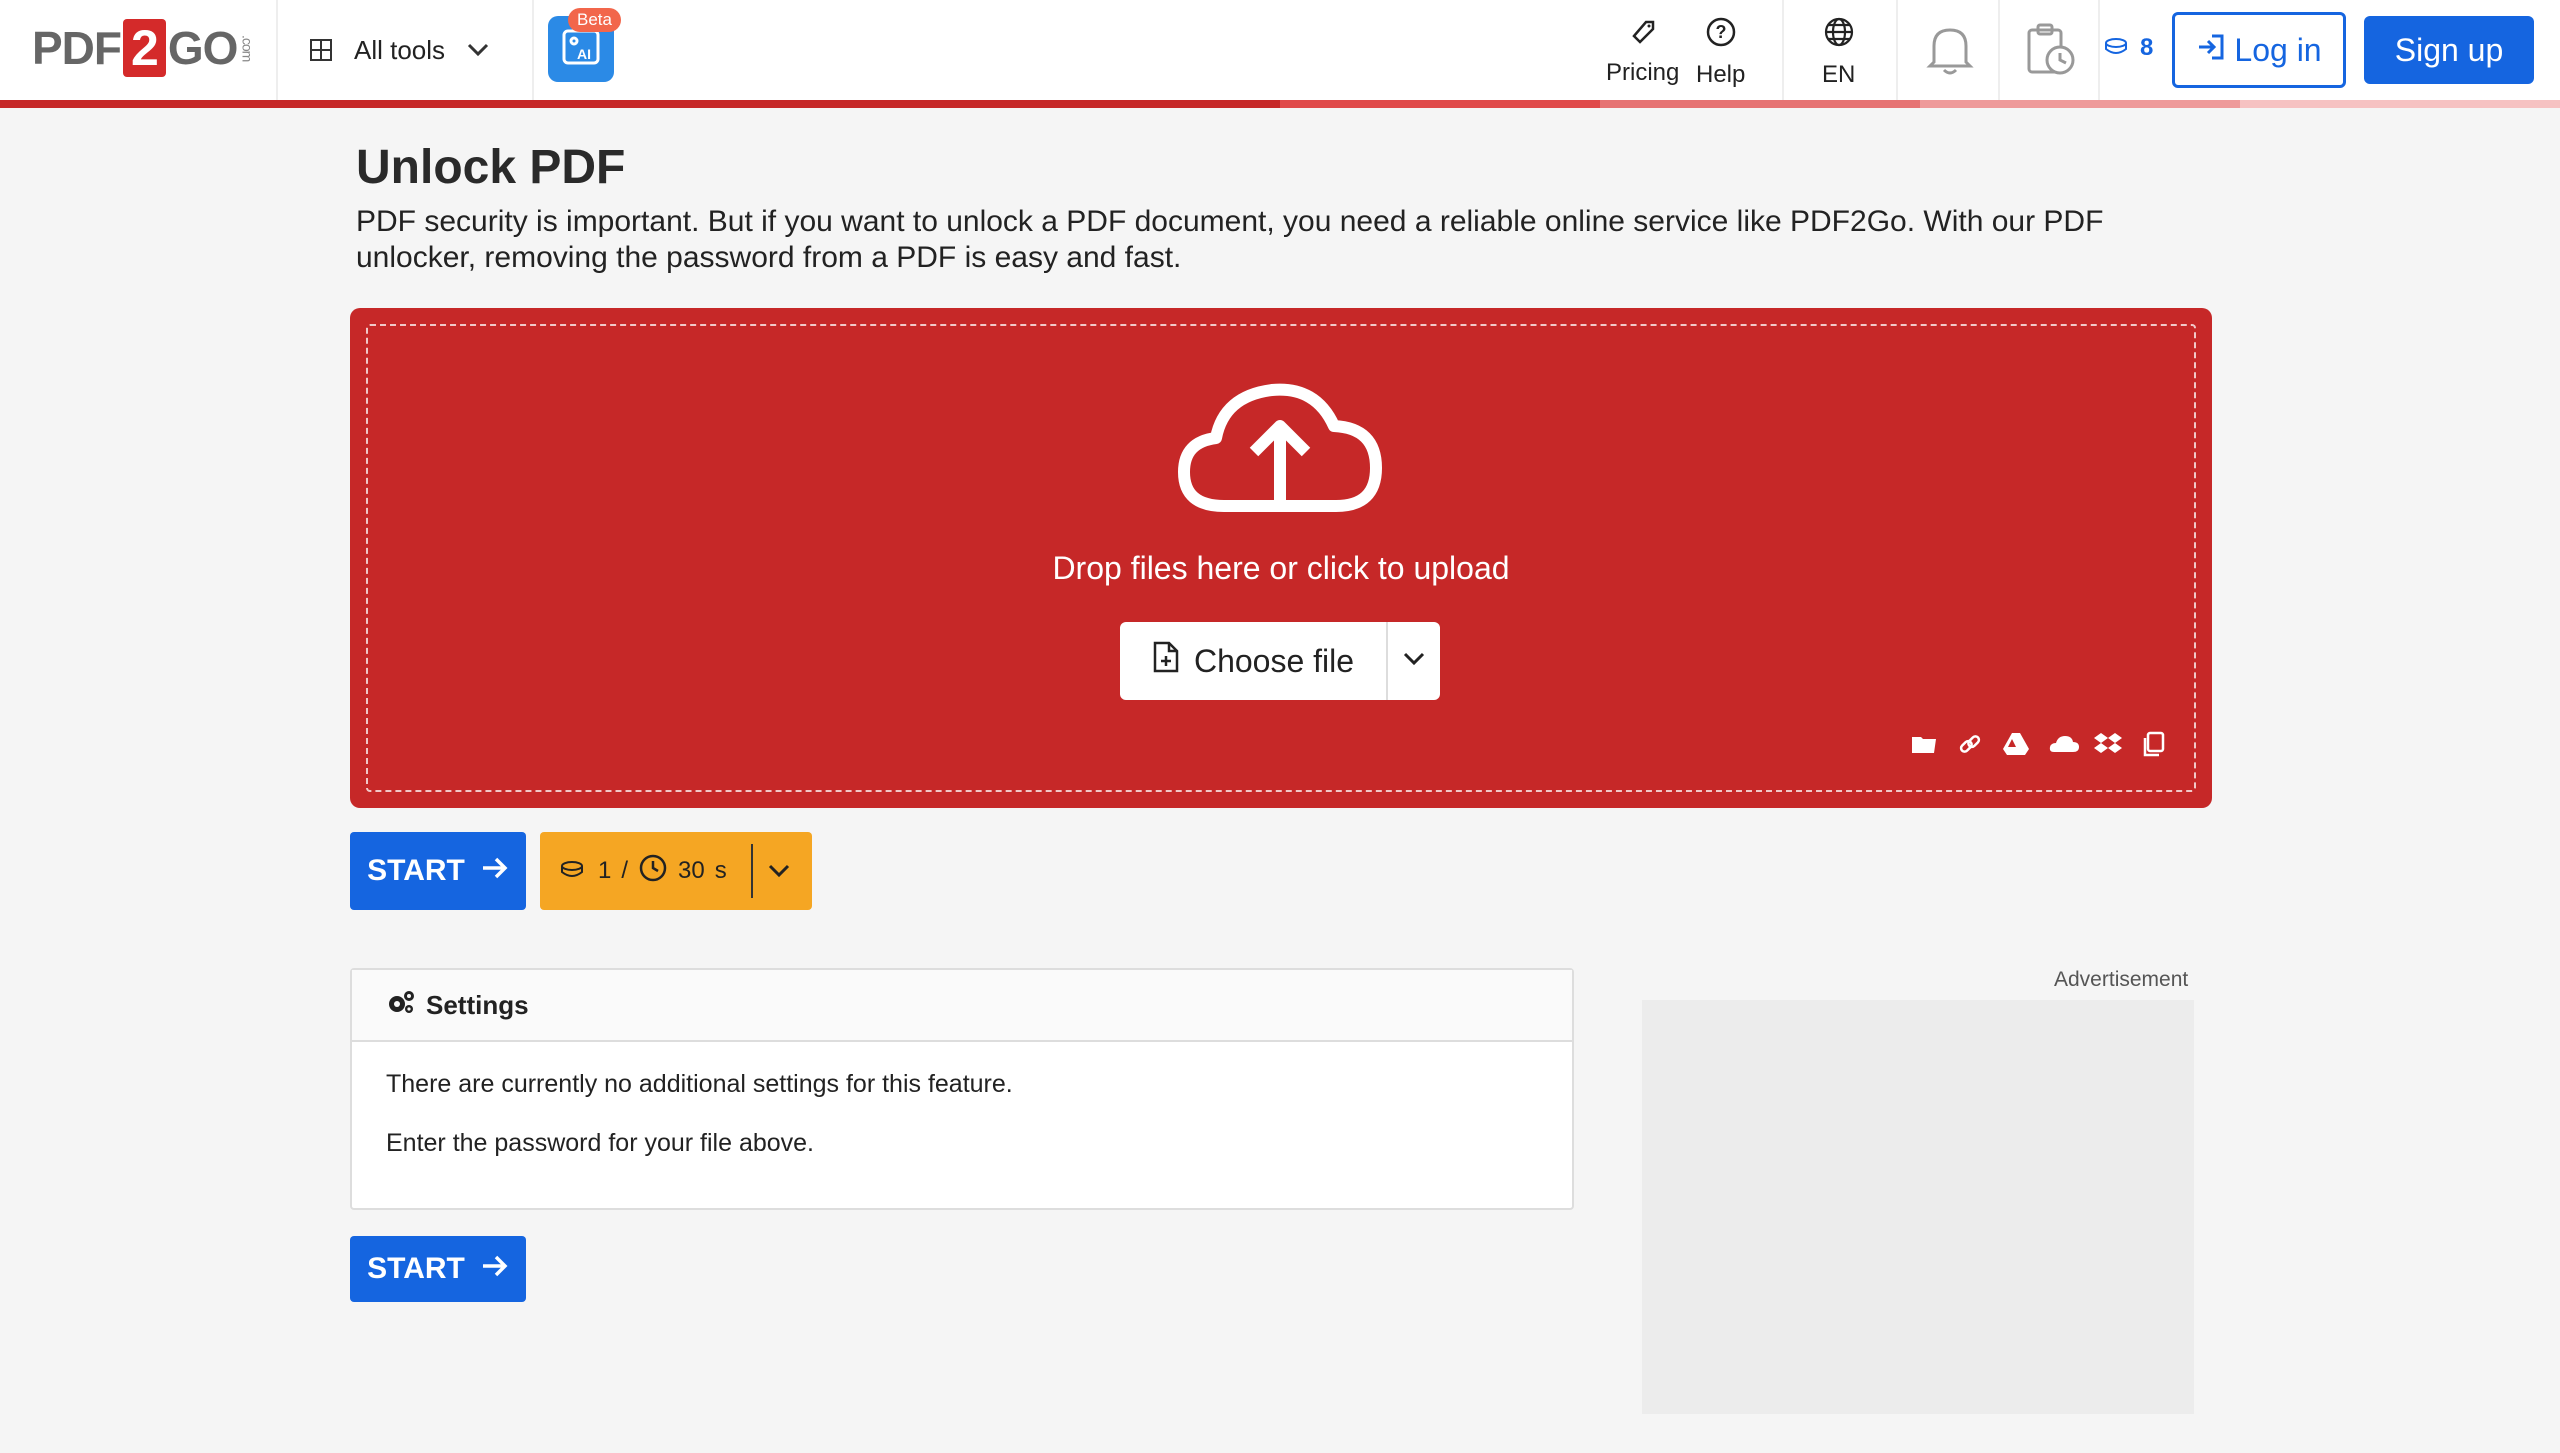 The width and height of the screenshot is (2560, 1453). Describe the element at coordinates (1274, 660) in the screenshot. I see `choose-file-label: Choose file` at that location.